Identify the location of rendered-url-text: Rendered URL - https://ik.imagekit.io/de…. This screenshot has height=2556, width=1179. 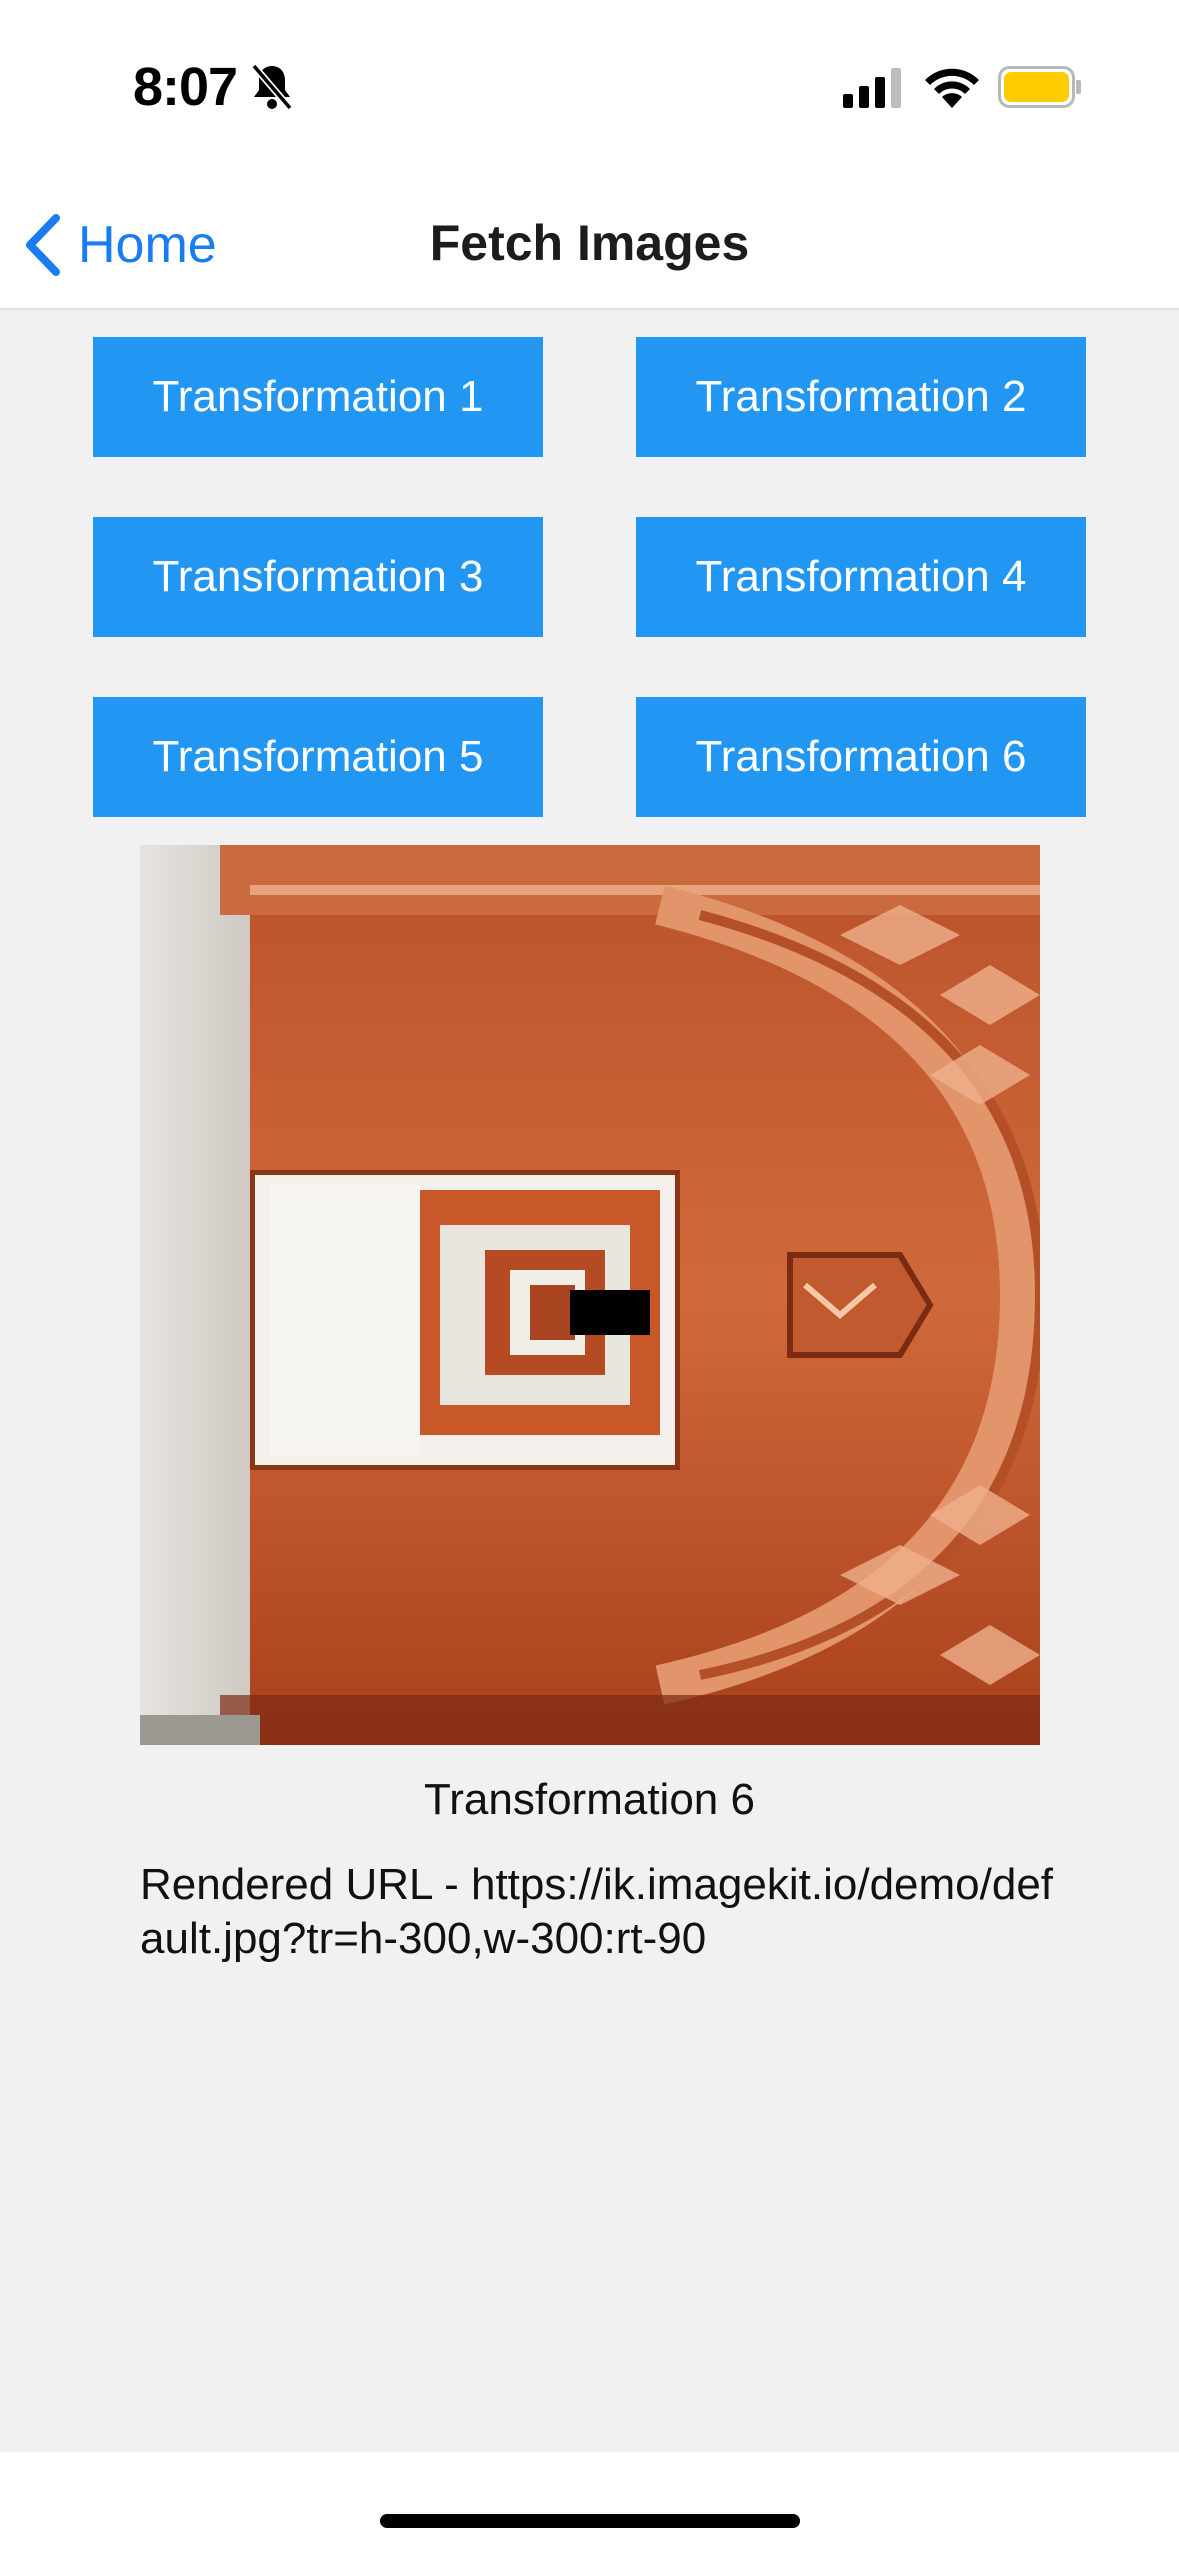
(597, 1911).